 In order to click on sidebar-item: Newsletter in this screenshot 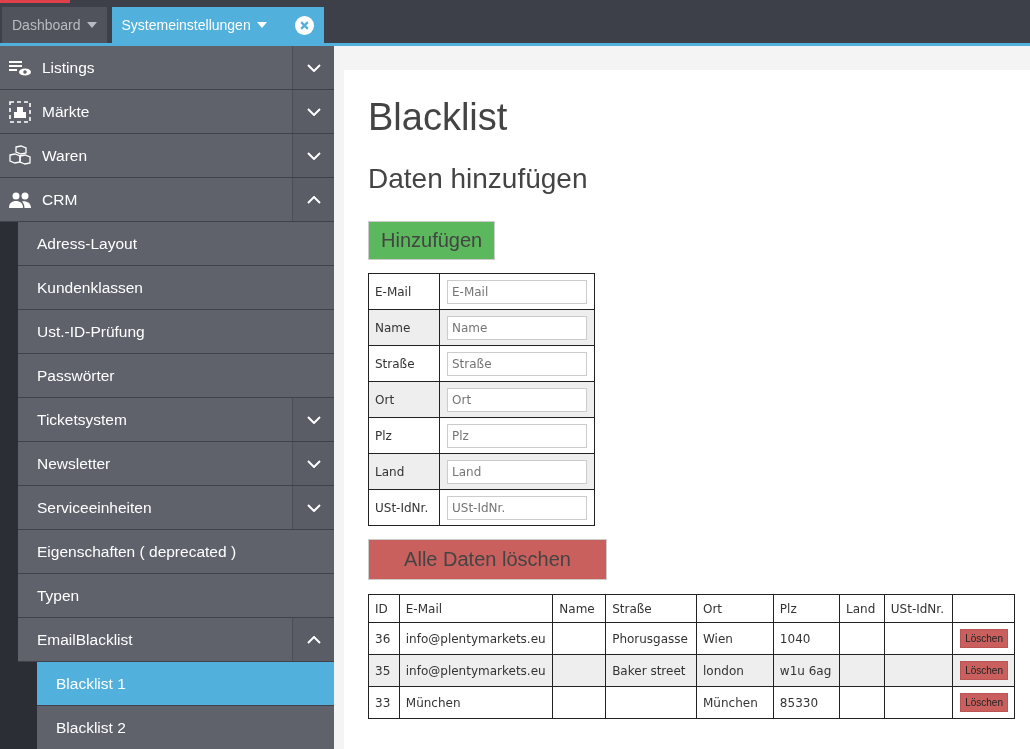, I will do `click(176, 464)`.